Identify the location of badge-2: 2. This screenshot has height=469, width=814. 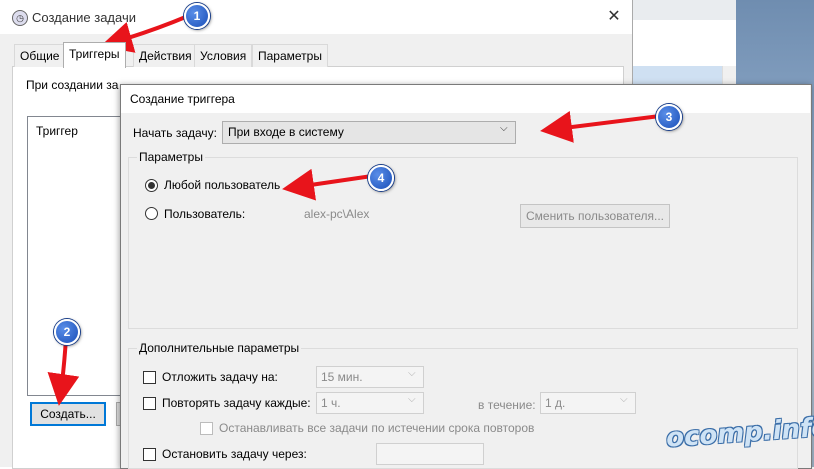
(67, 332).